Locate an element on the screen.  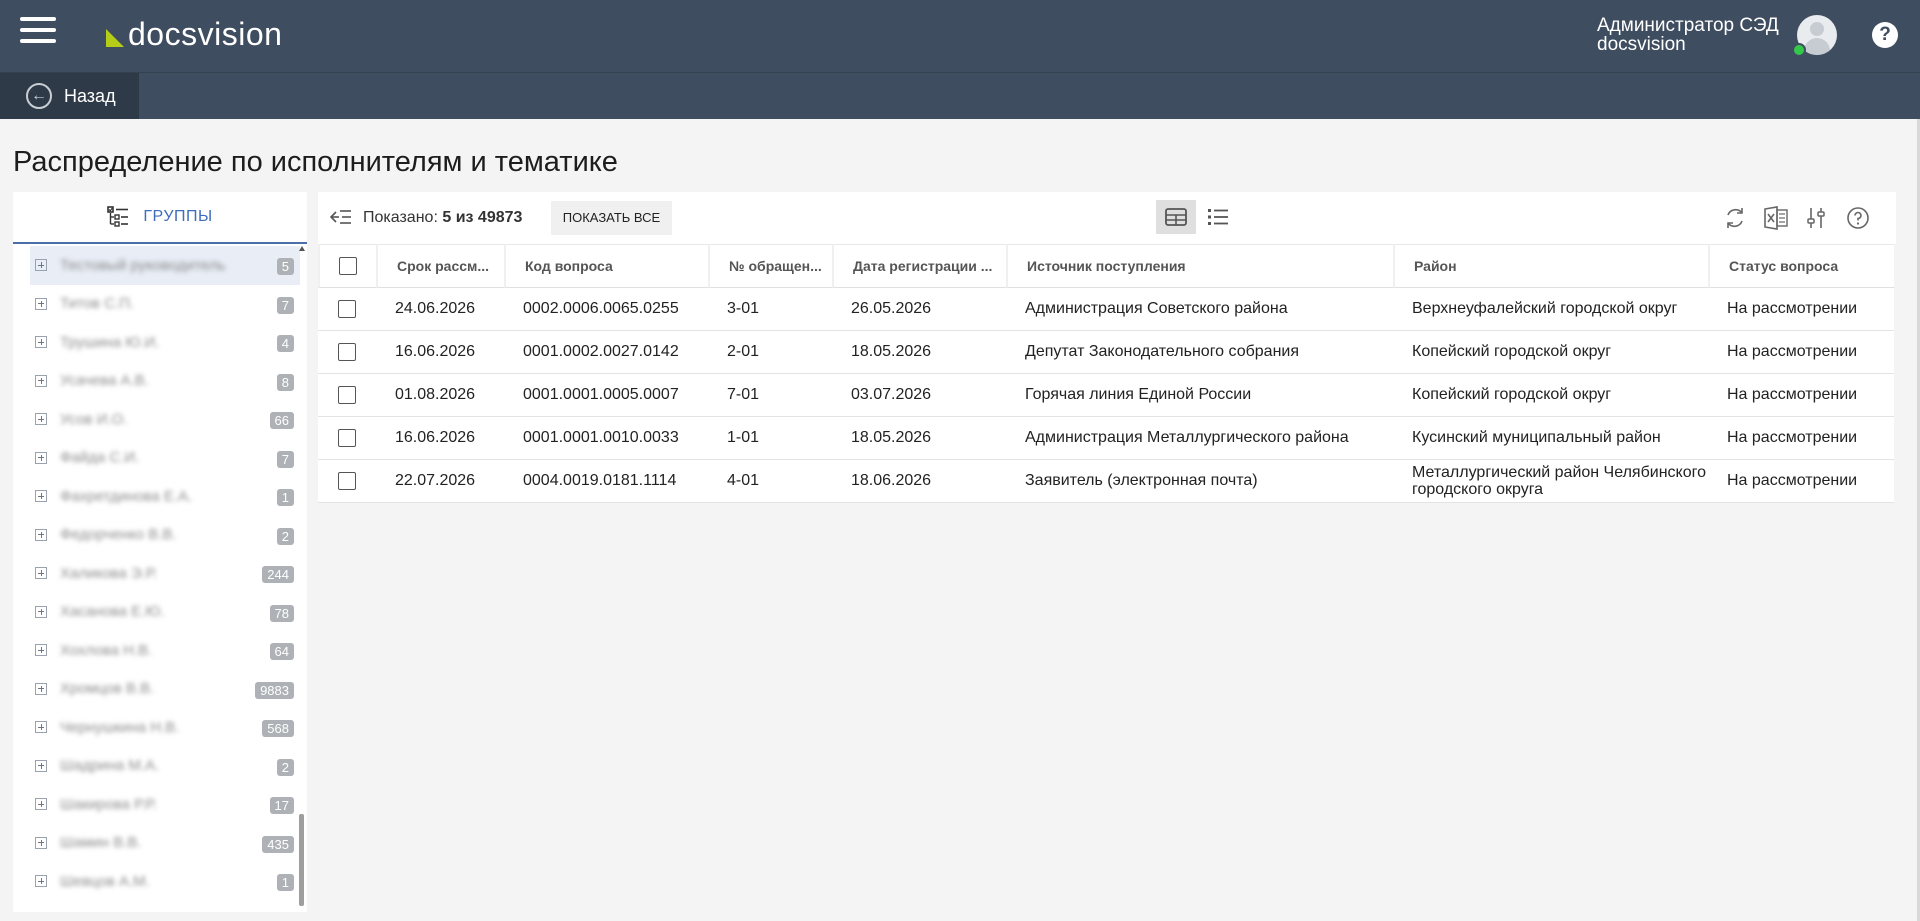
tree-item: Файда С.И. 7 is located at coordinates (165, 458).